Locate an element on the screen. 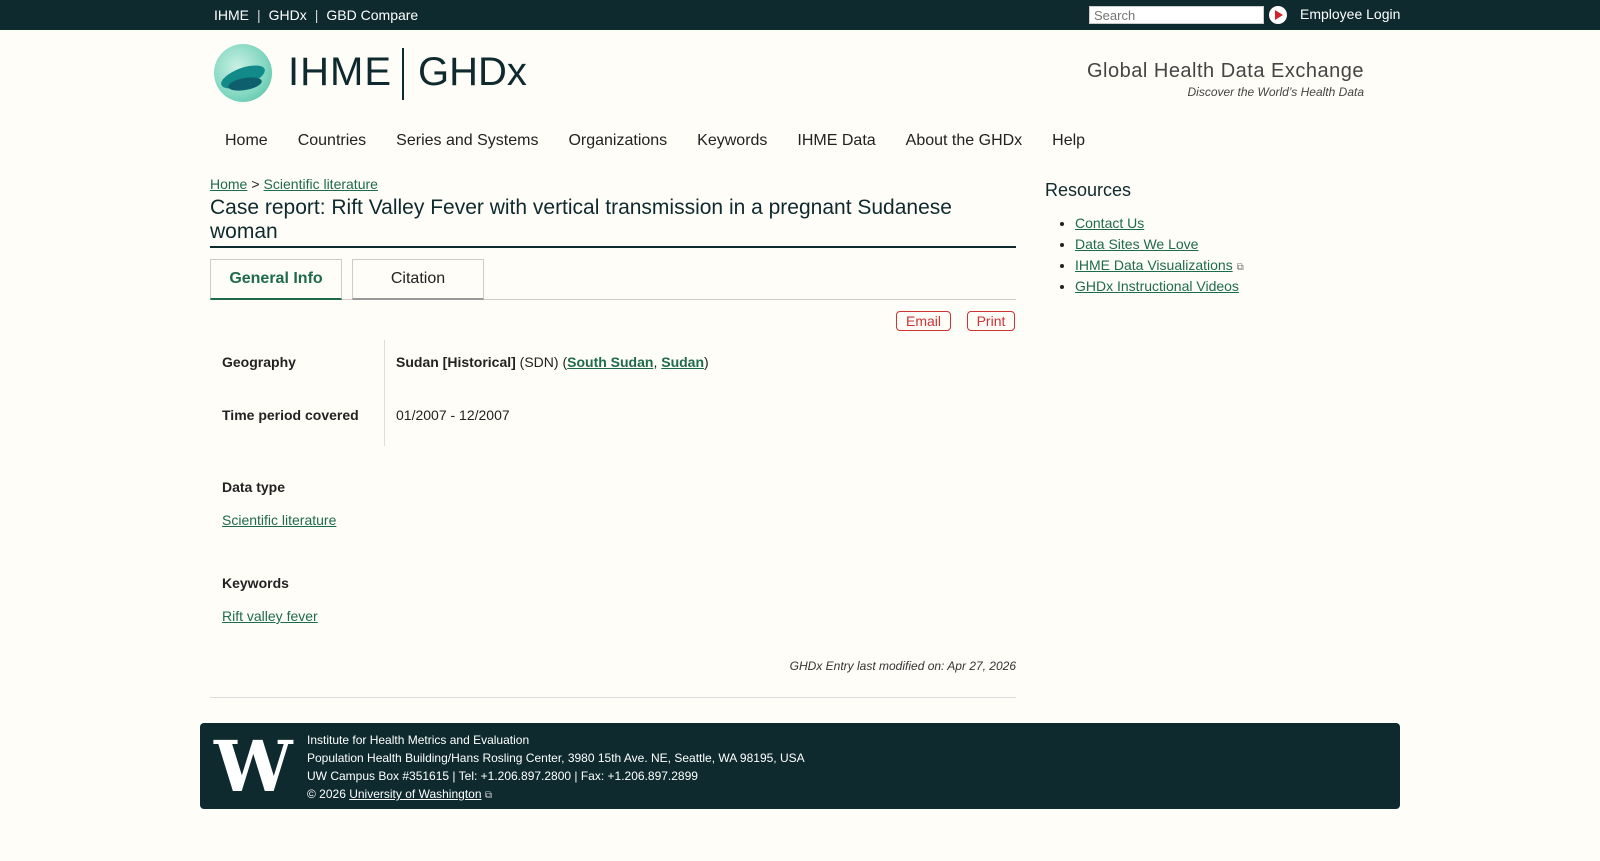 This screenshot has width=1600, height=861. top-bar: IHME | GHDx | GBD Compare Employee Login is located at coordinates (800, 15).